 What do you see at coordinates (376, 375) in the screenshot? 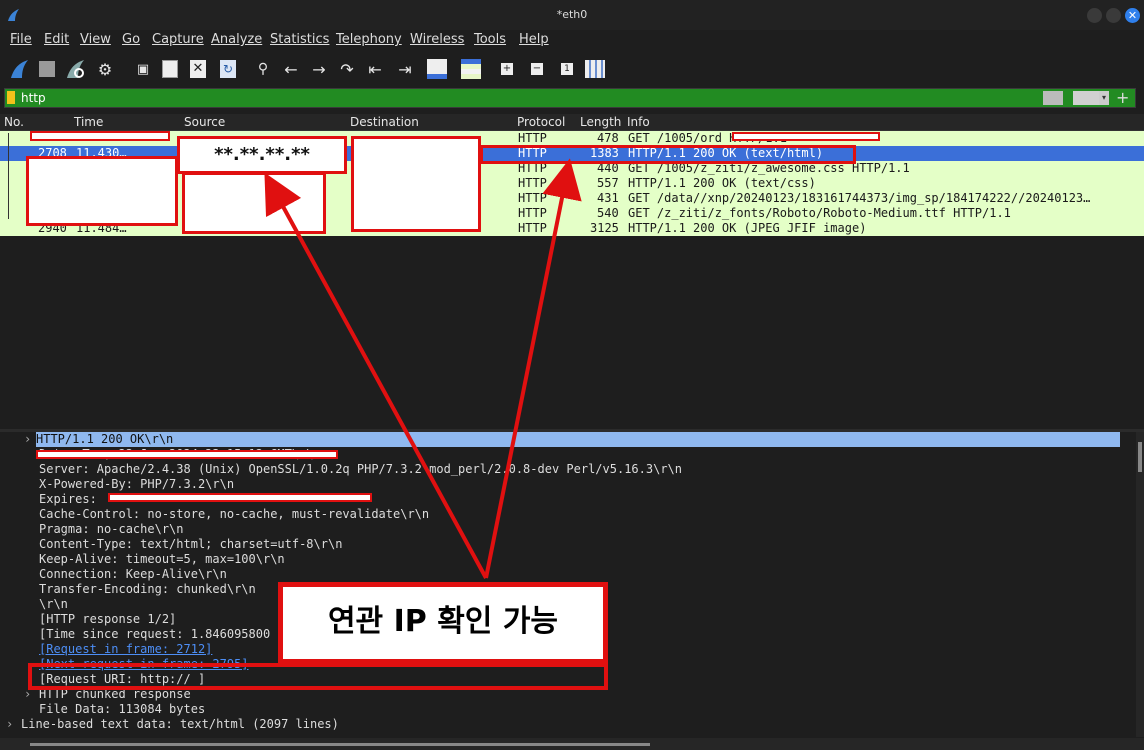
I see `arrow-to-source-ip` at bounding box center [376, 375].